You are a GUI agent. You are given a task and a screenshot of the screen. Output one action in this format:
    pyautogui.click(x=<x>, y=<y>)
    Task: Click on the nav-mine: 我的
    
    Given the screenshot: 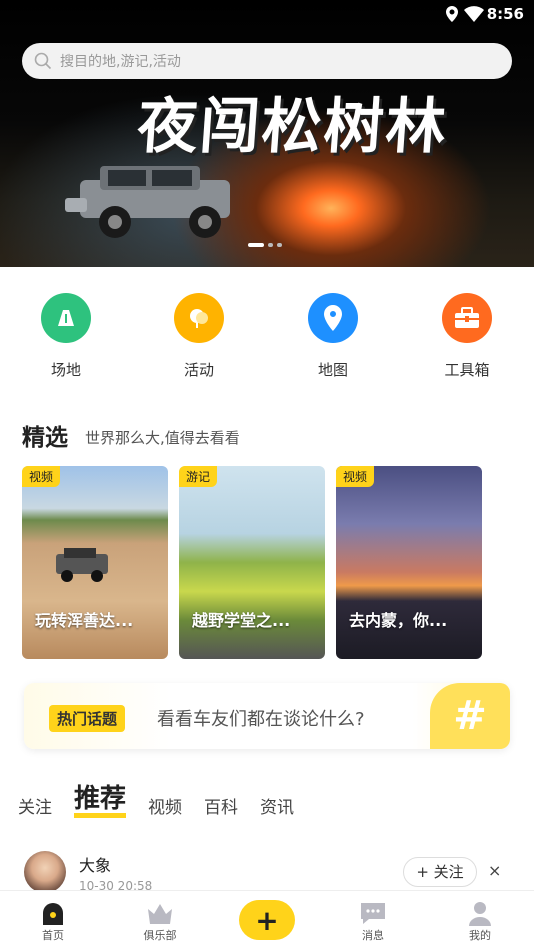 What is the action you would take?
    pyautogui.click(x=480, y=921)
    